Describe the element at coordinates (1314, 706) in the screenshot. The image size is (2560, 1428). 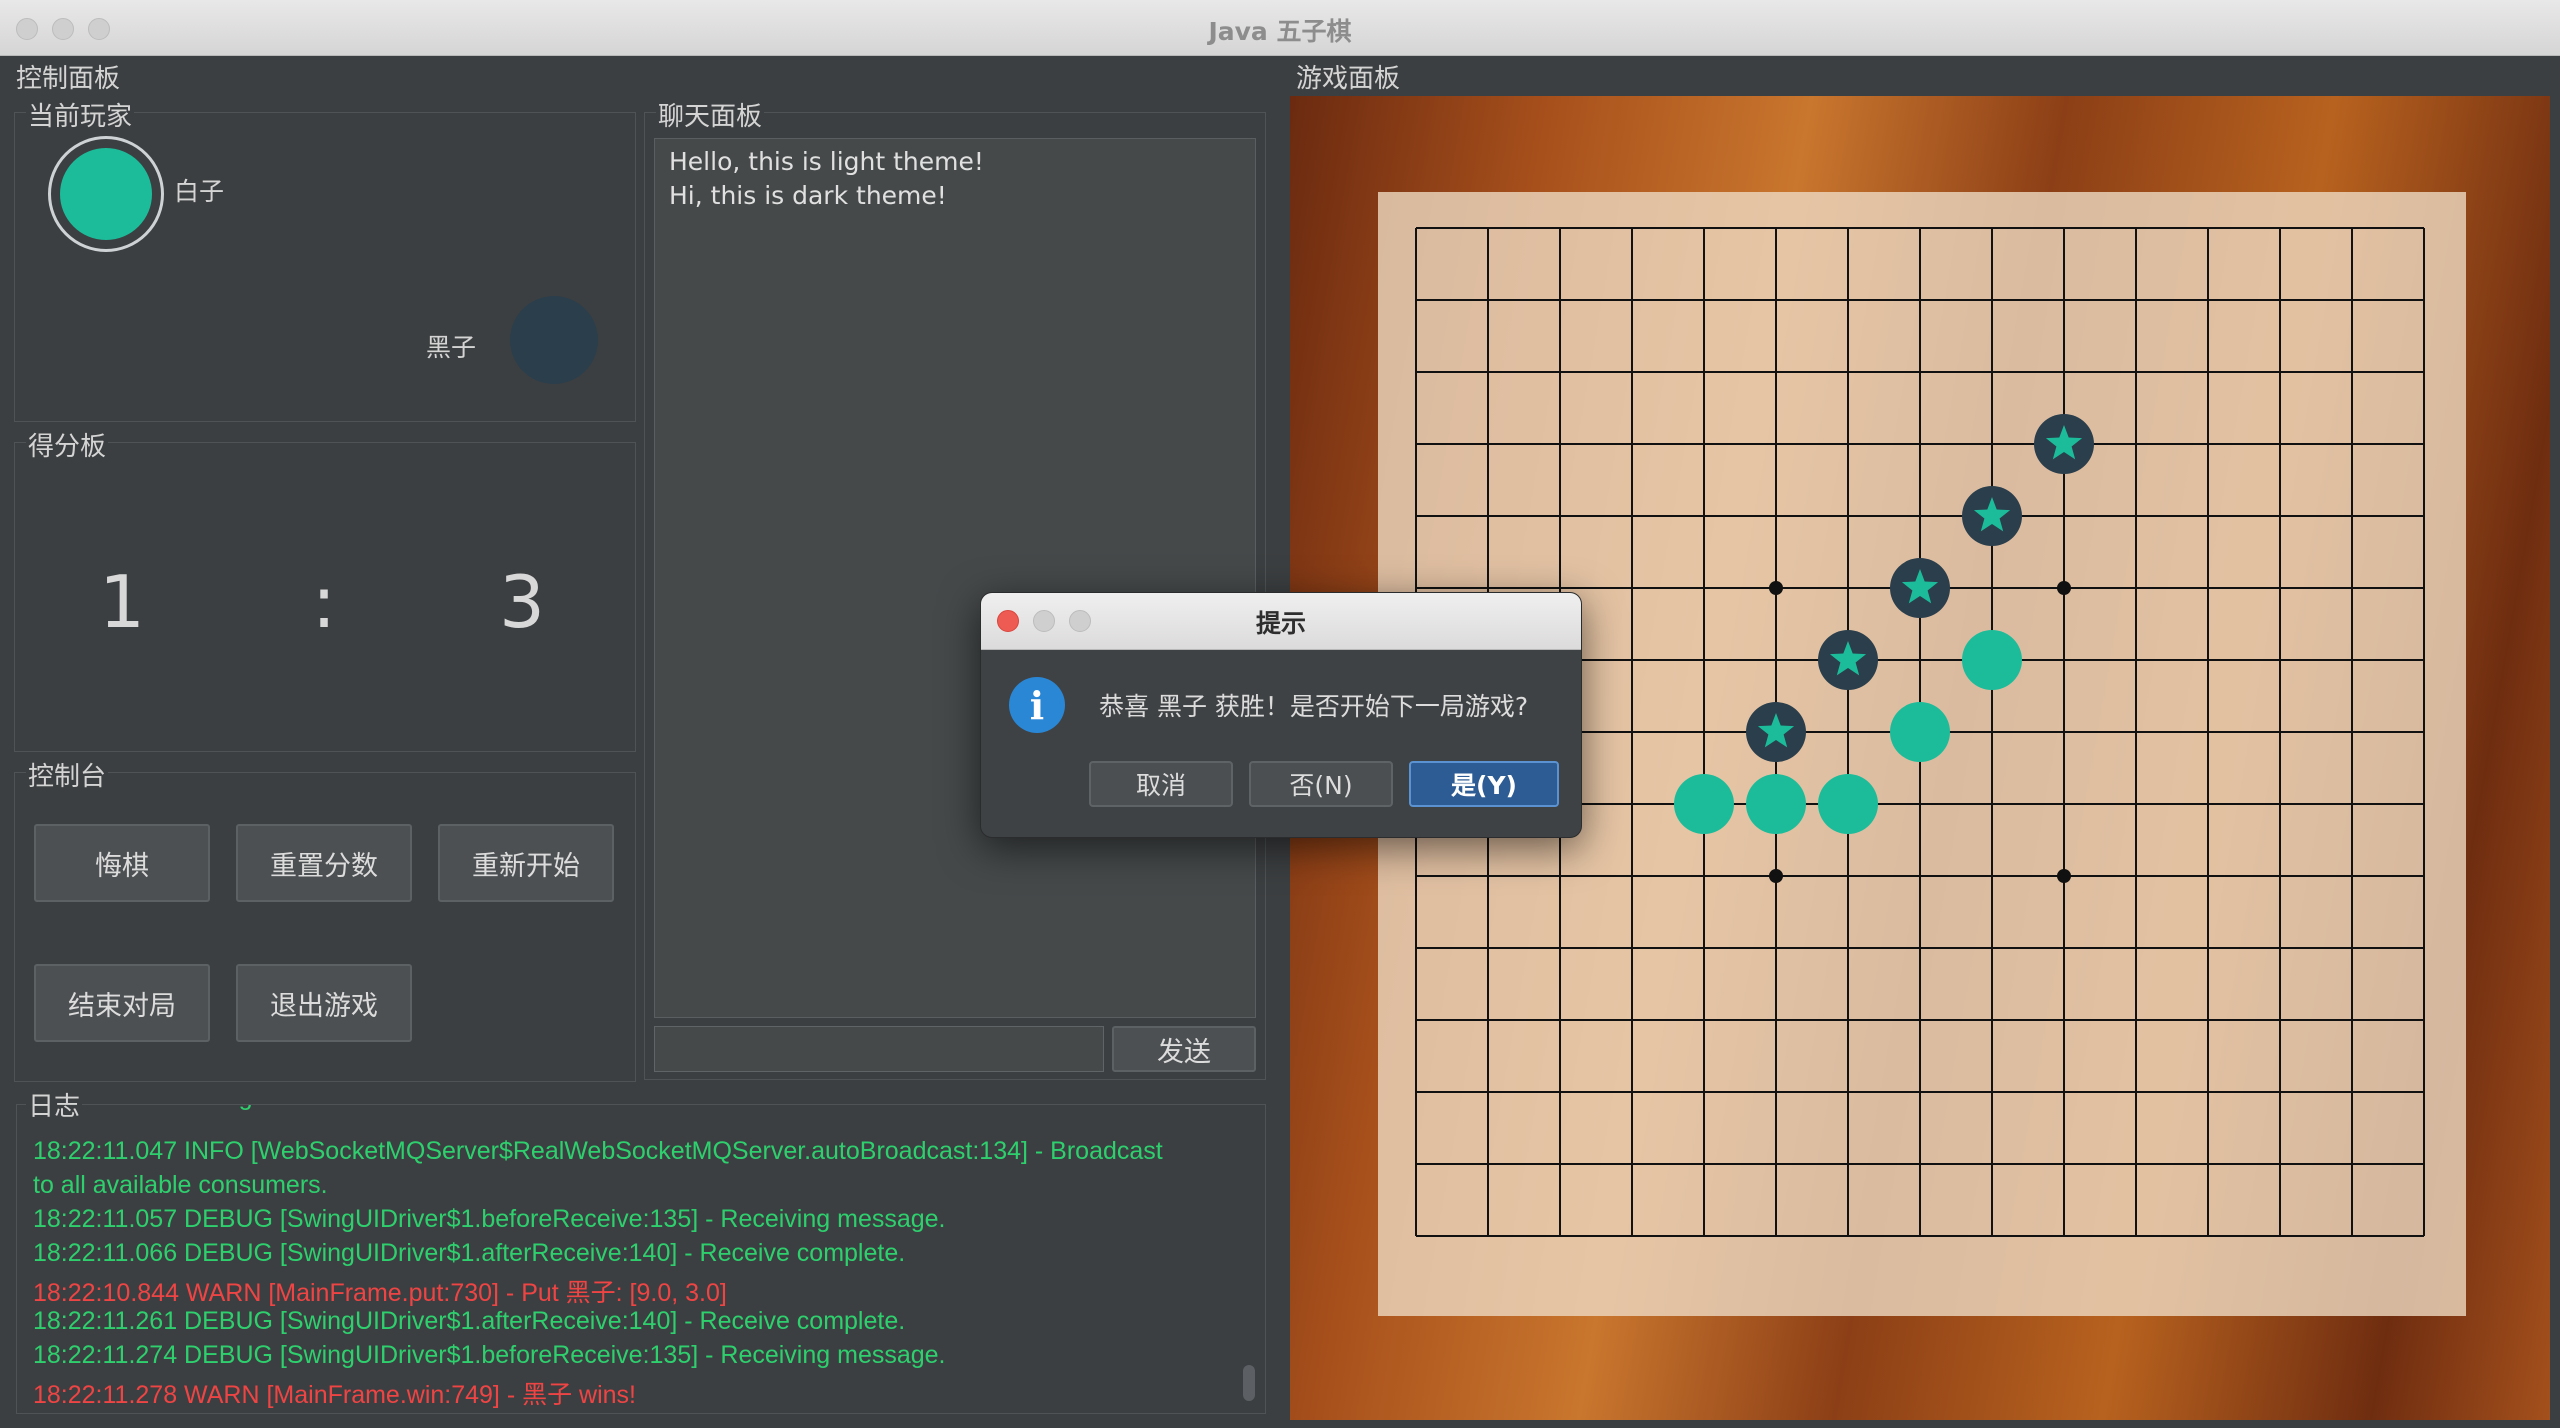
I see `dialog-message: 恭喜 黑子 获胜！是否开始下一局游戏?` at that location.